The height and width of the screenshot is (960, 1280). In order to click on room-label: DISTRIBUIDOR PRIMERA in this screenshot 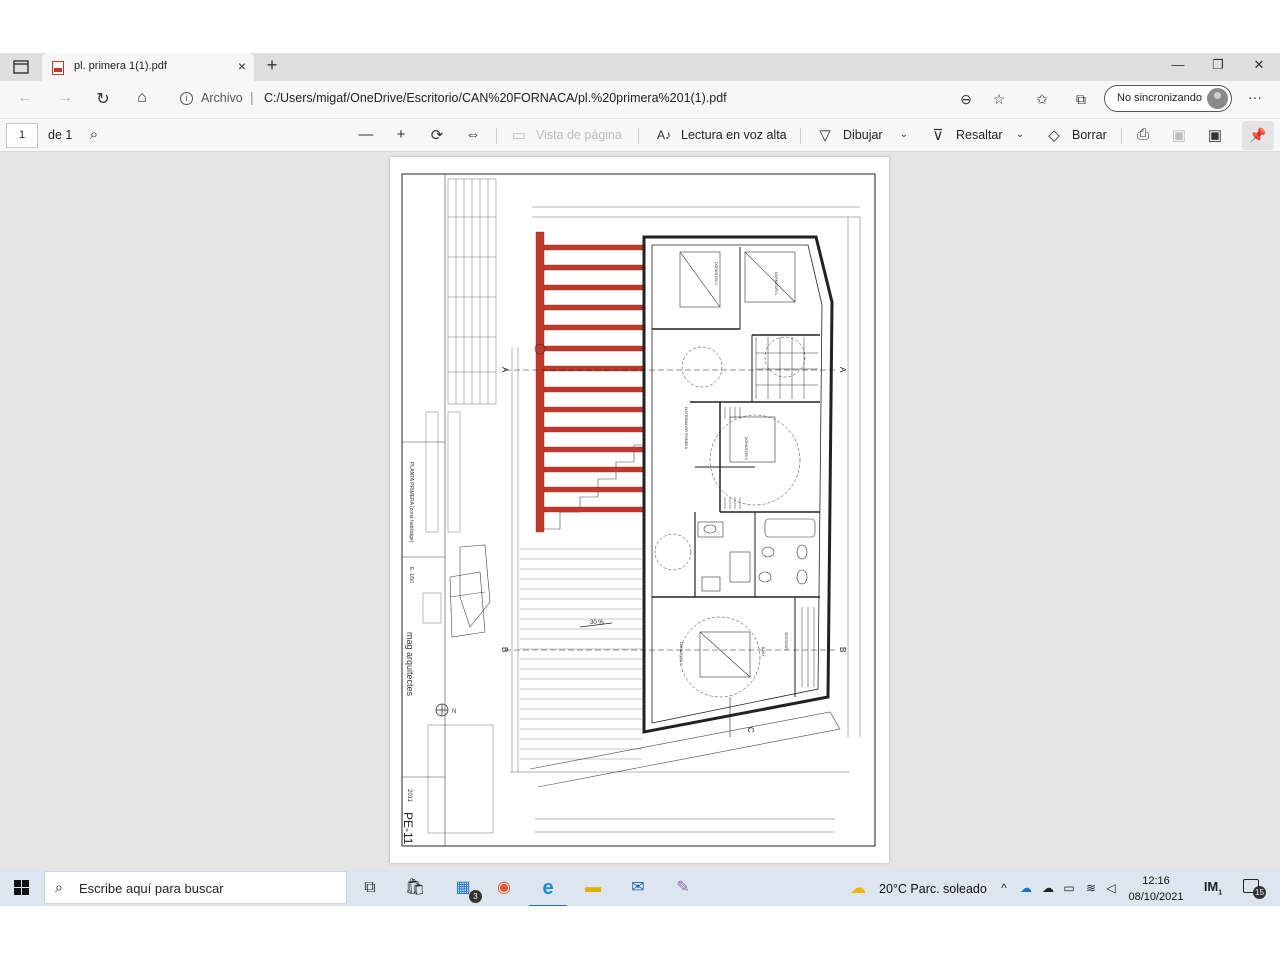, I will do `click(686, 428)`.